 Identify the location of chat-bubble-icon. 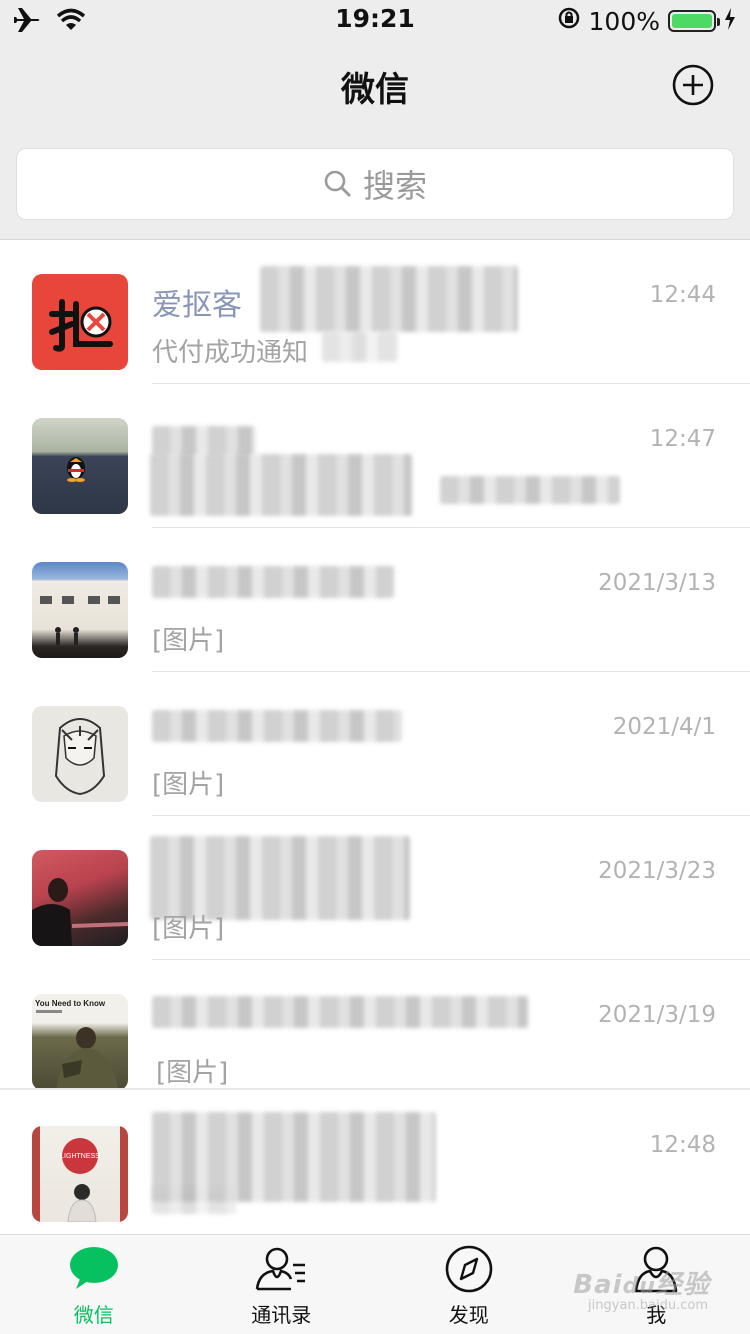
(93, 1268).